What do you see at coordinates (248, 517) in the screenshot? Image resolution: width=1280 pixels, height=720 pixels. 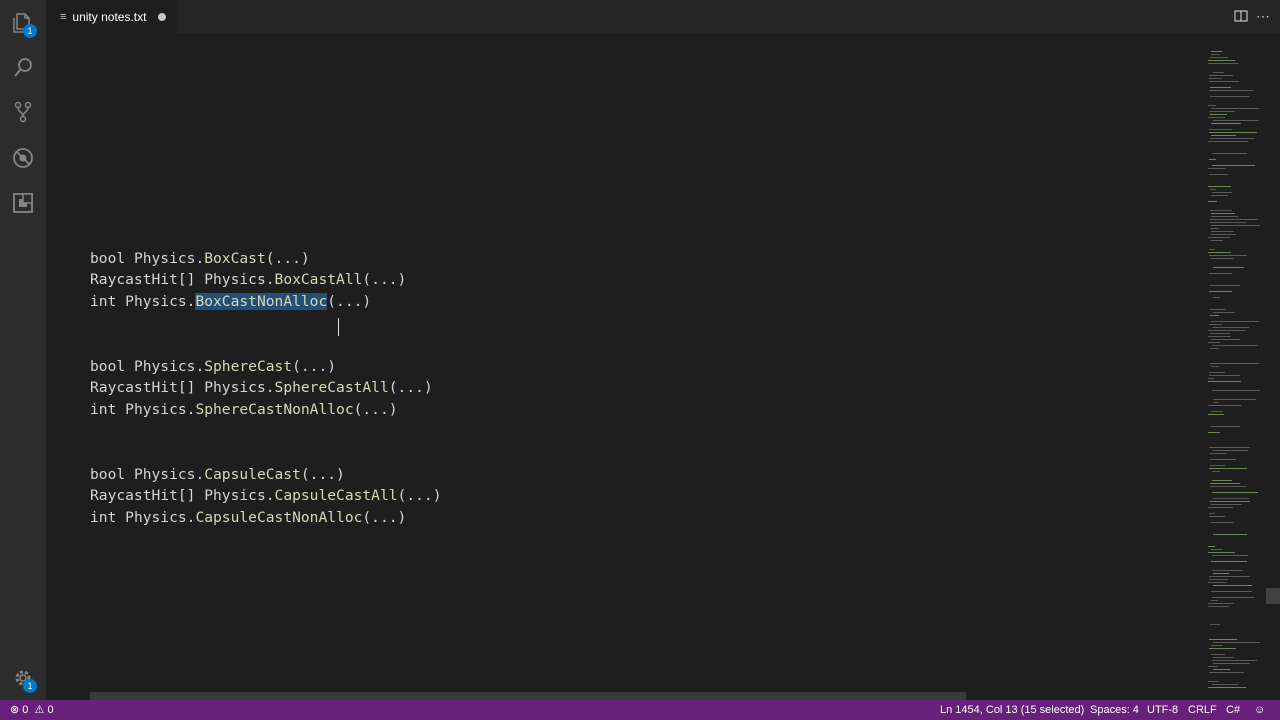 I see `code-line: int Physics.CapsuleCastNonAlloc(...)` at bounding box center [248, 517].